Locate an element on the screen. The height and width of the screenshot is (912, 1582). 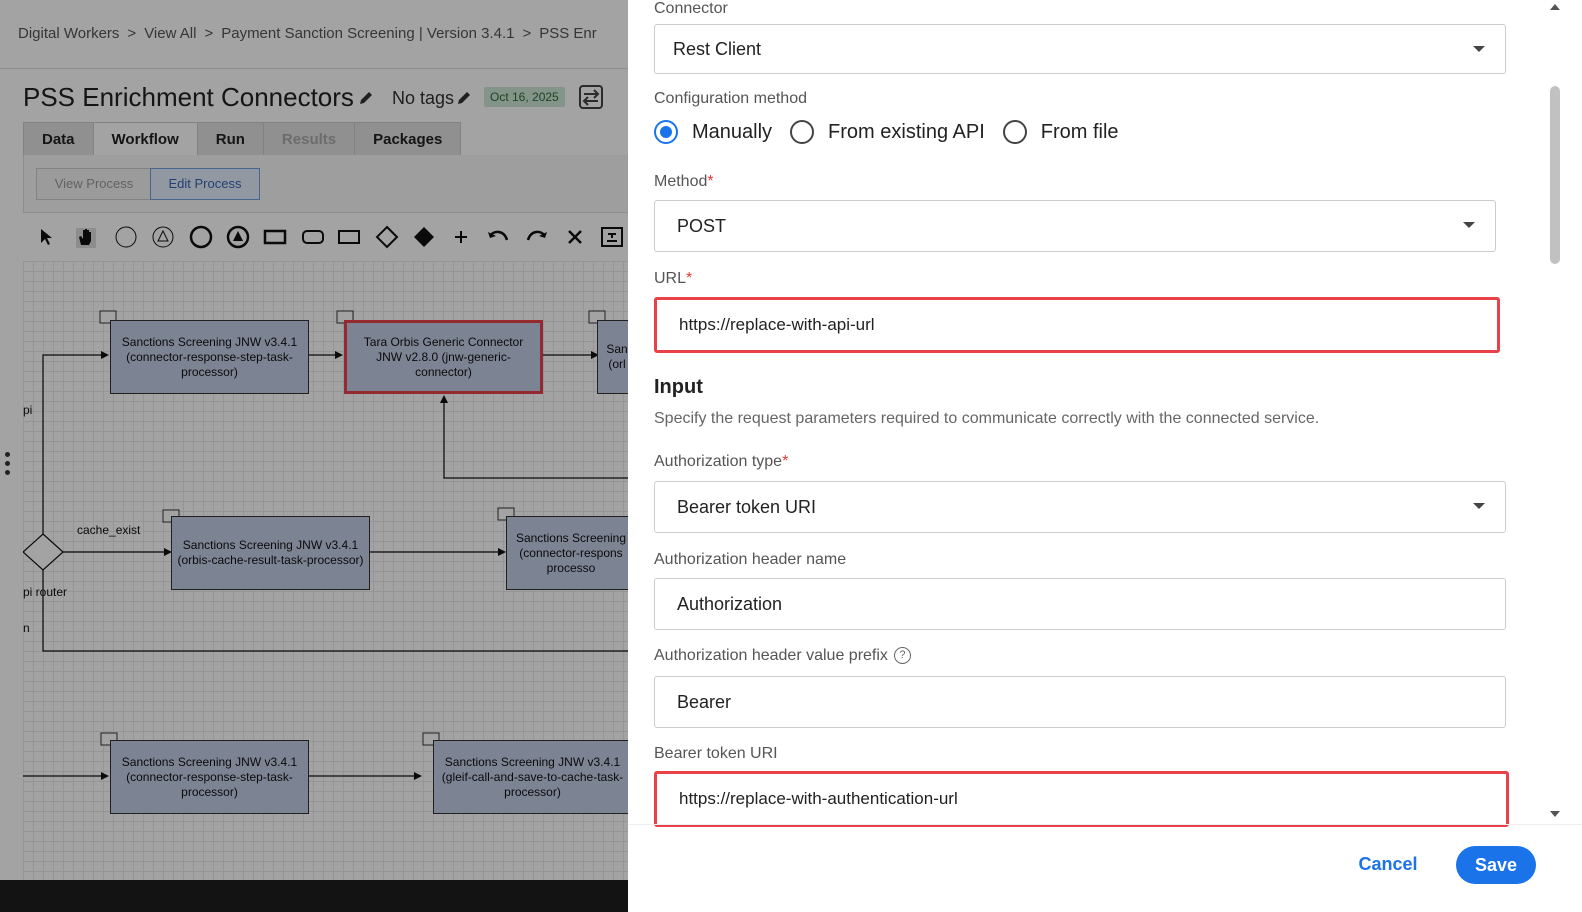
auth-header-name-label: Authorization header name is located at coordinates (750, 559).